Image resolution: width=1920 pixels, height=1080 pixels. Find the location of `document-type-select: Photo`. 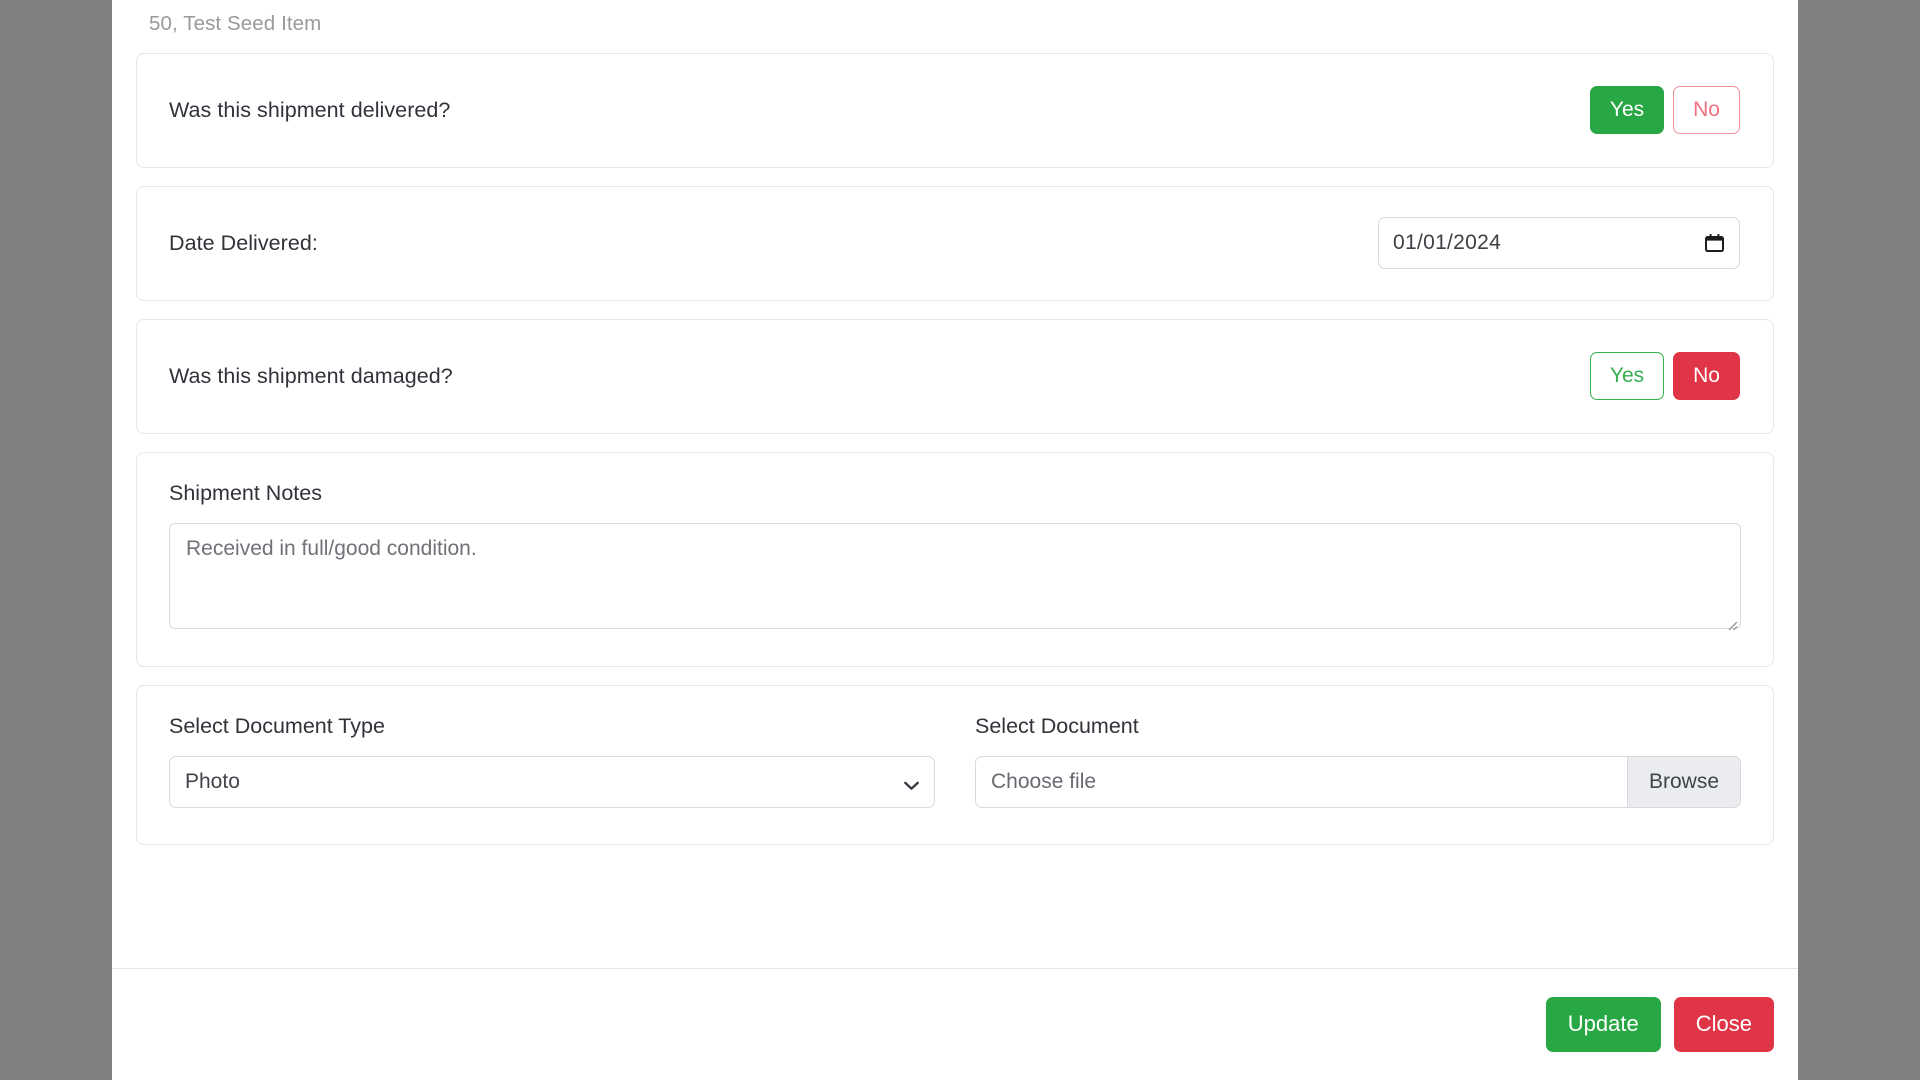

document-type-select: Photo is located at coordinates (552, 781).